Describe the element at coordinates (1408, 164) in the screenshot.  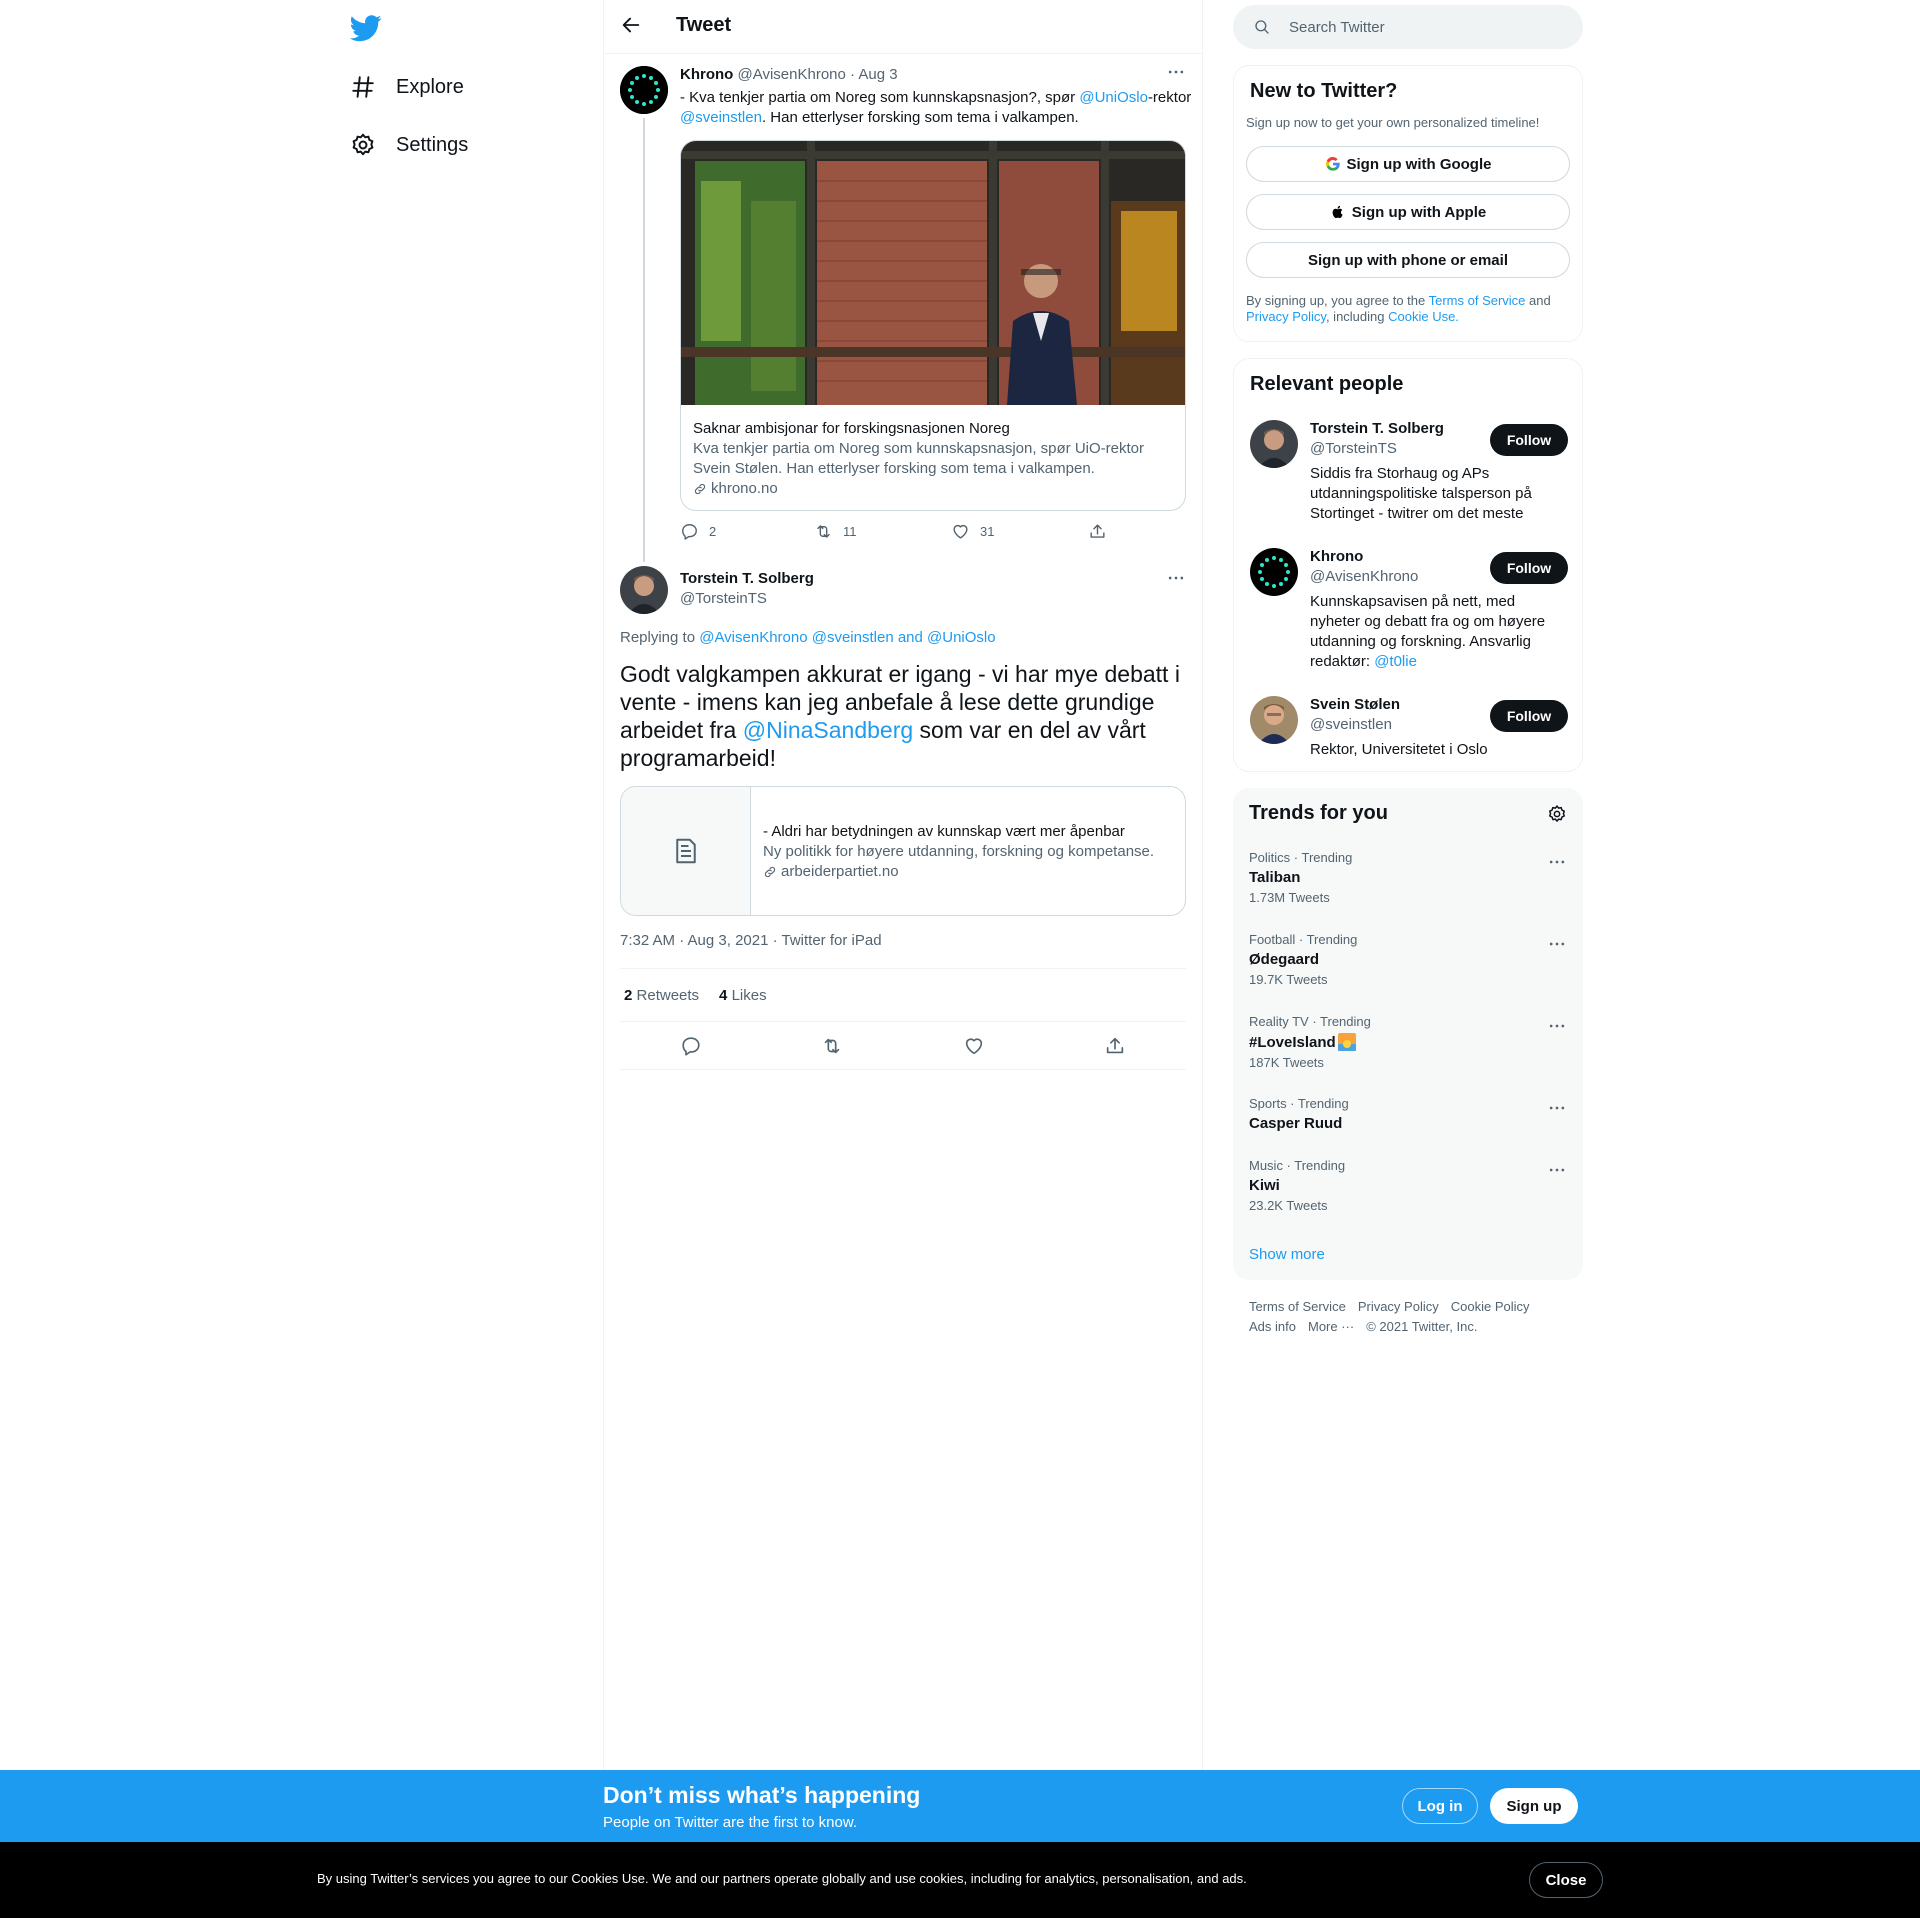
I see `signup-google-button: Sign up with Google` at that location.